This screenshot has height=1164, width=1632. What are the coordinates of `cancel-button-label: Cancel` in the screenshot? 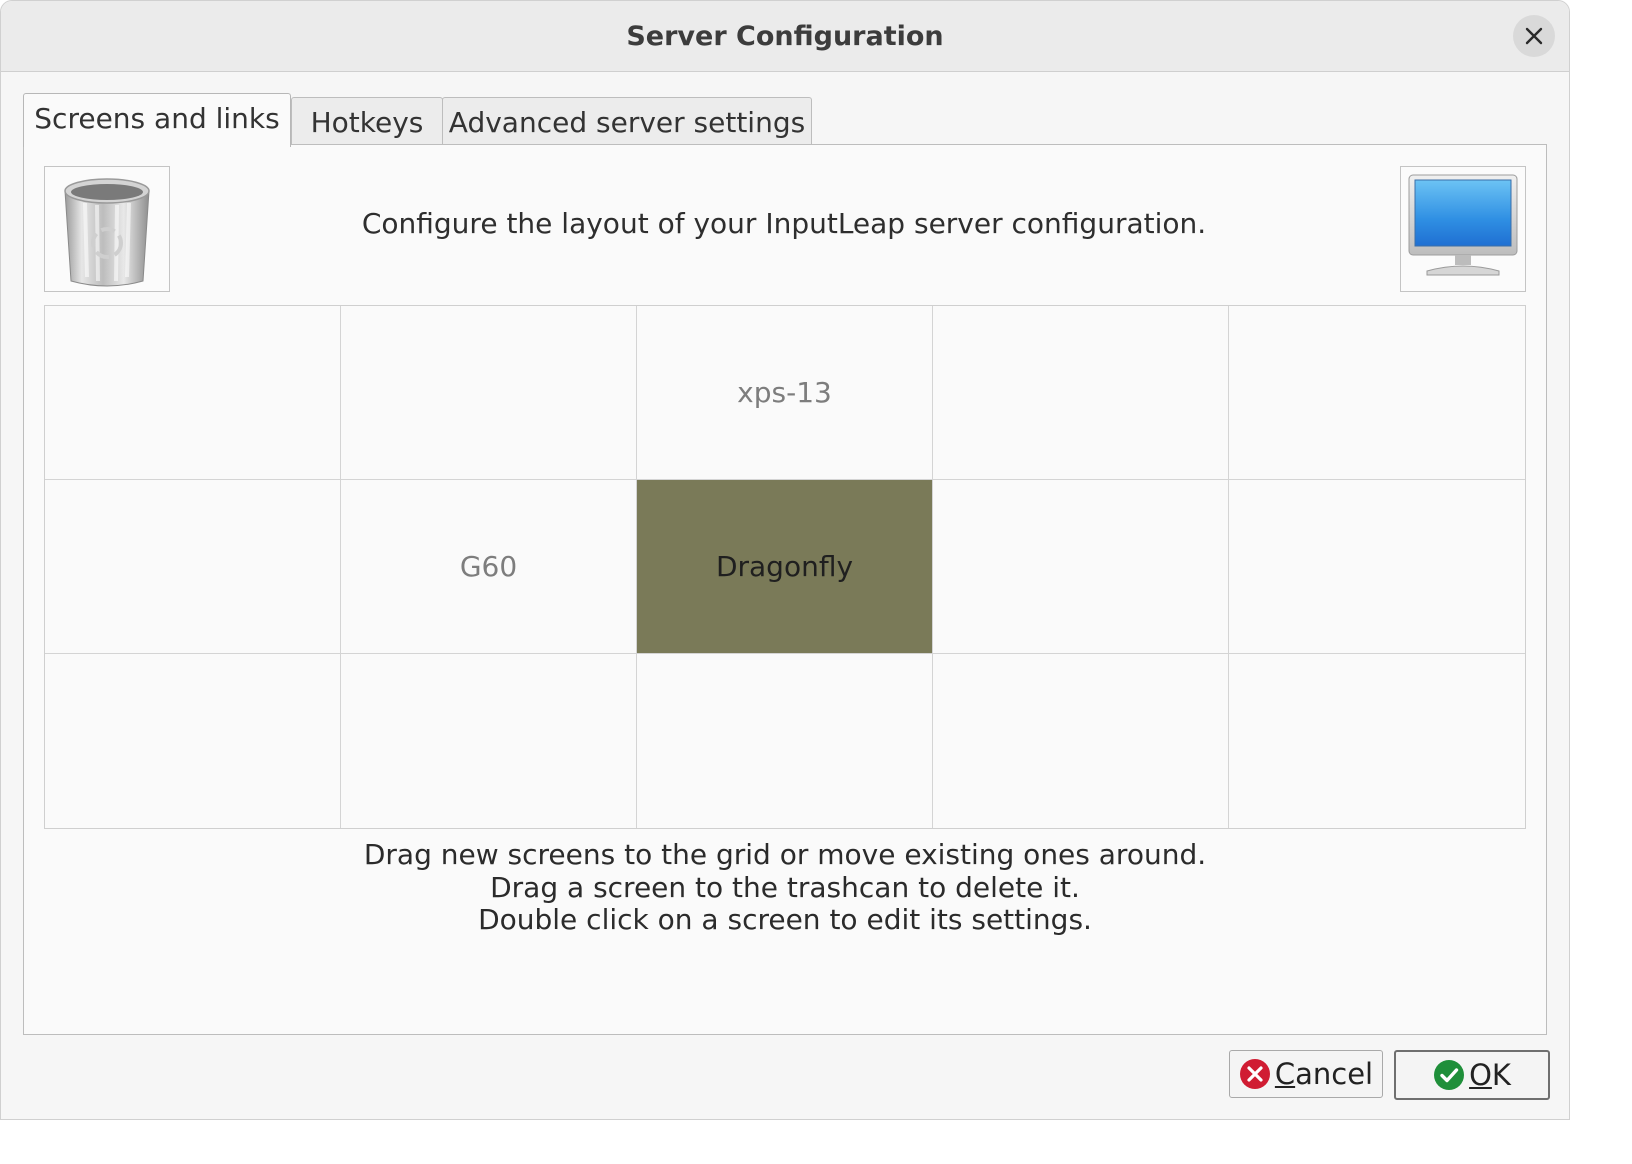 It's located at (1324, 1074).